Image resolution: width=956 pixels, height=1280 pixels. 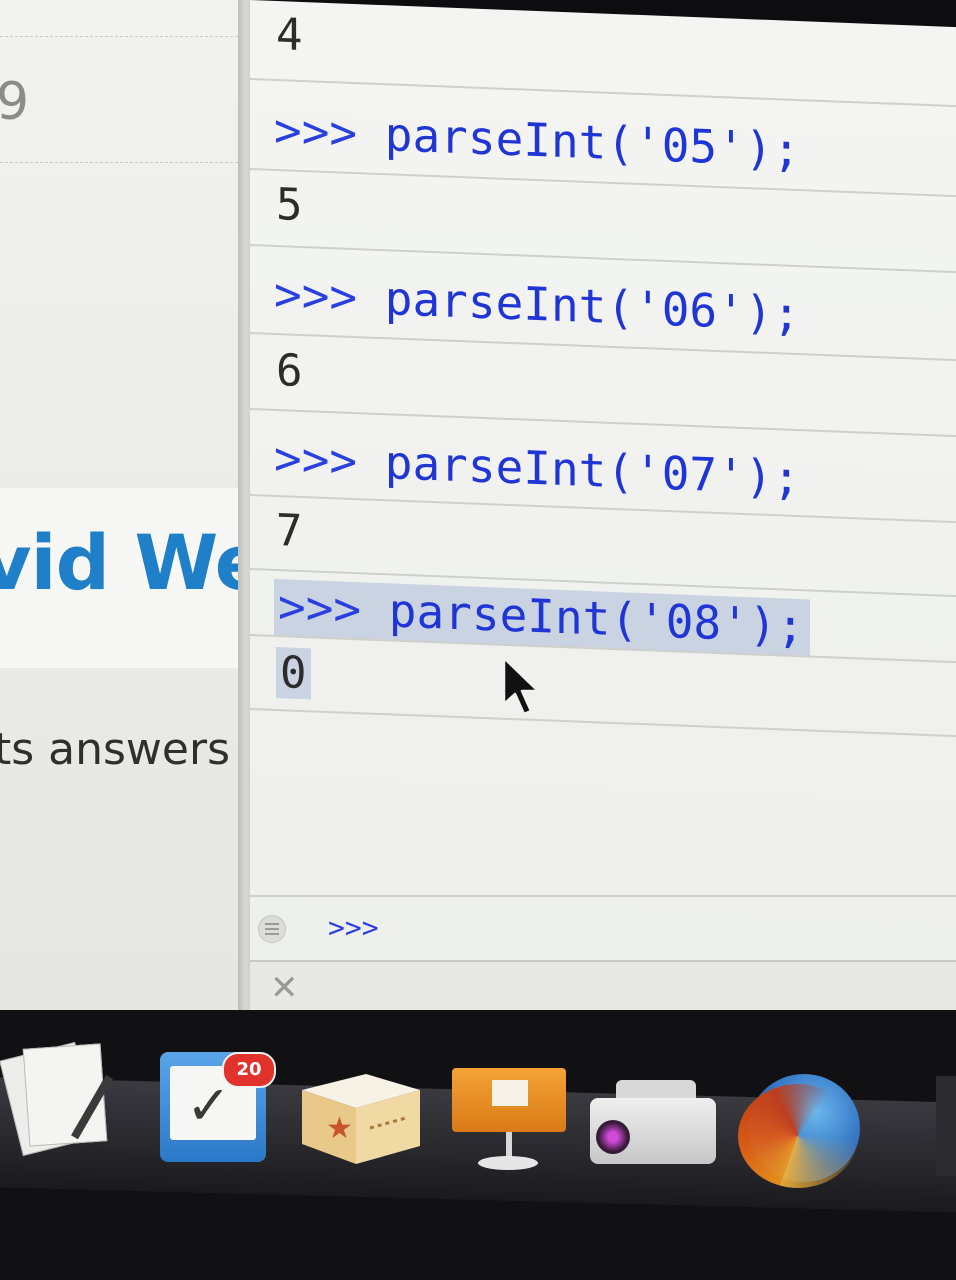 I want to click on console-result: 5, so click(x=289, y=205).